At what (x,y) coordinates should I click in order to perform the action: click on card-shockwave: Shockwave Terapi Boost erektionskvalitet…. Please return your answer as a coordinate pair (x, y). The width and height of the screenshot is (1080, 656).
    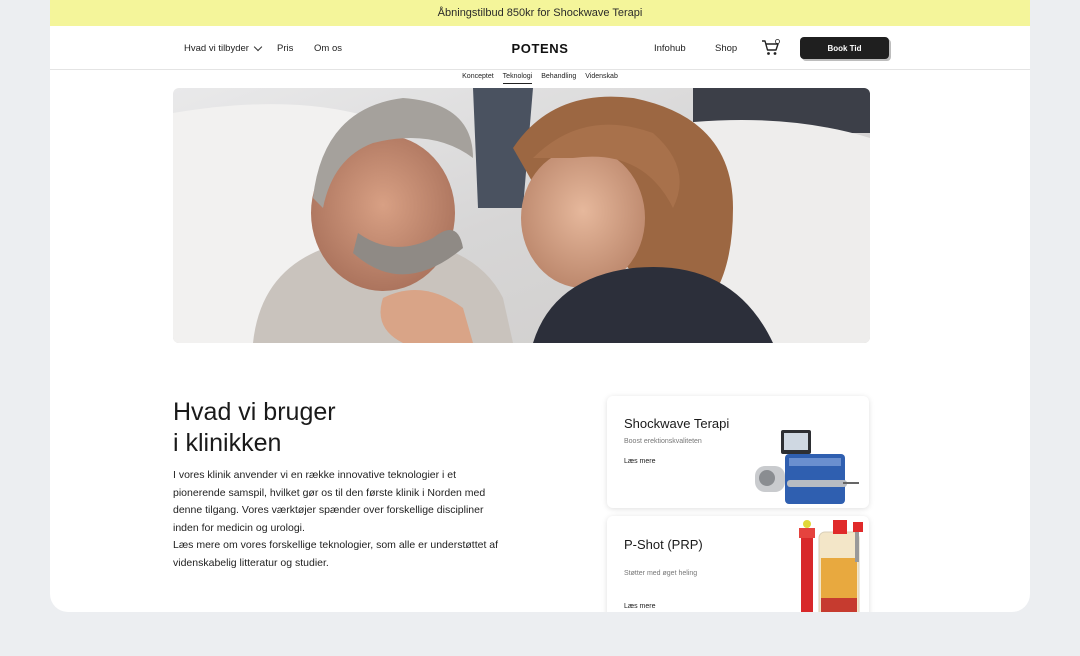
    Looking at the image, I should click on (738, 452).